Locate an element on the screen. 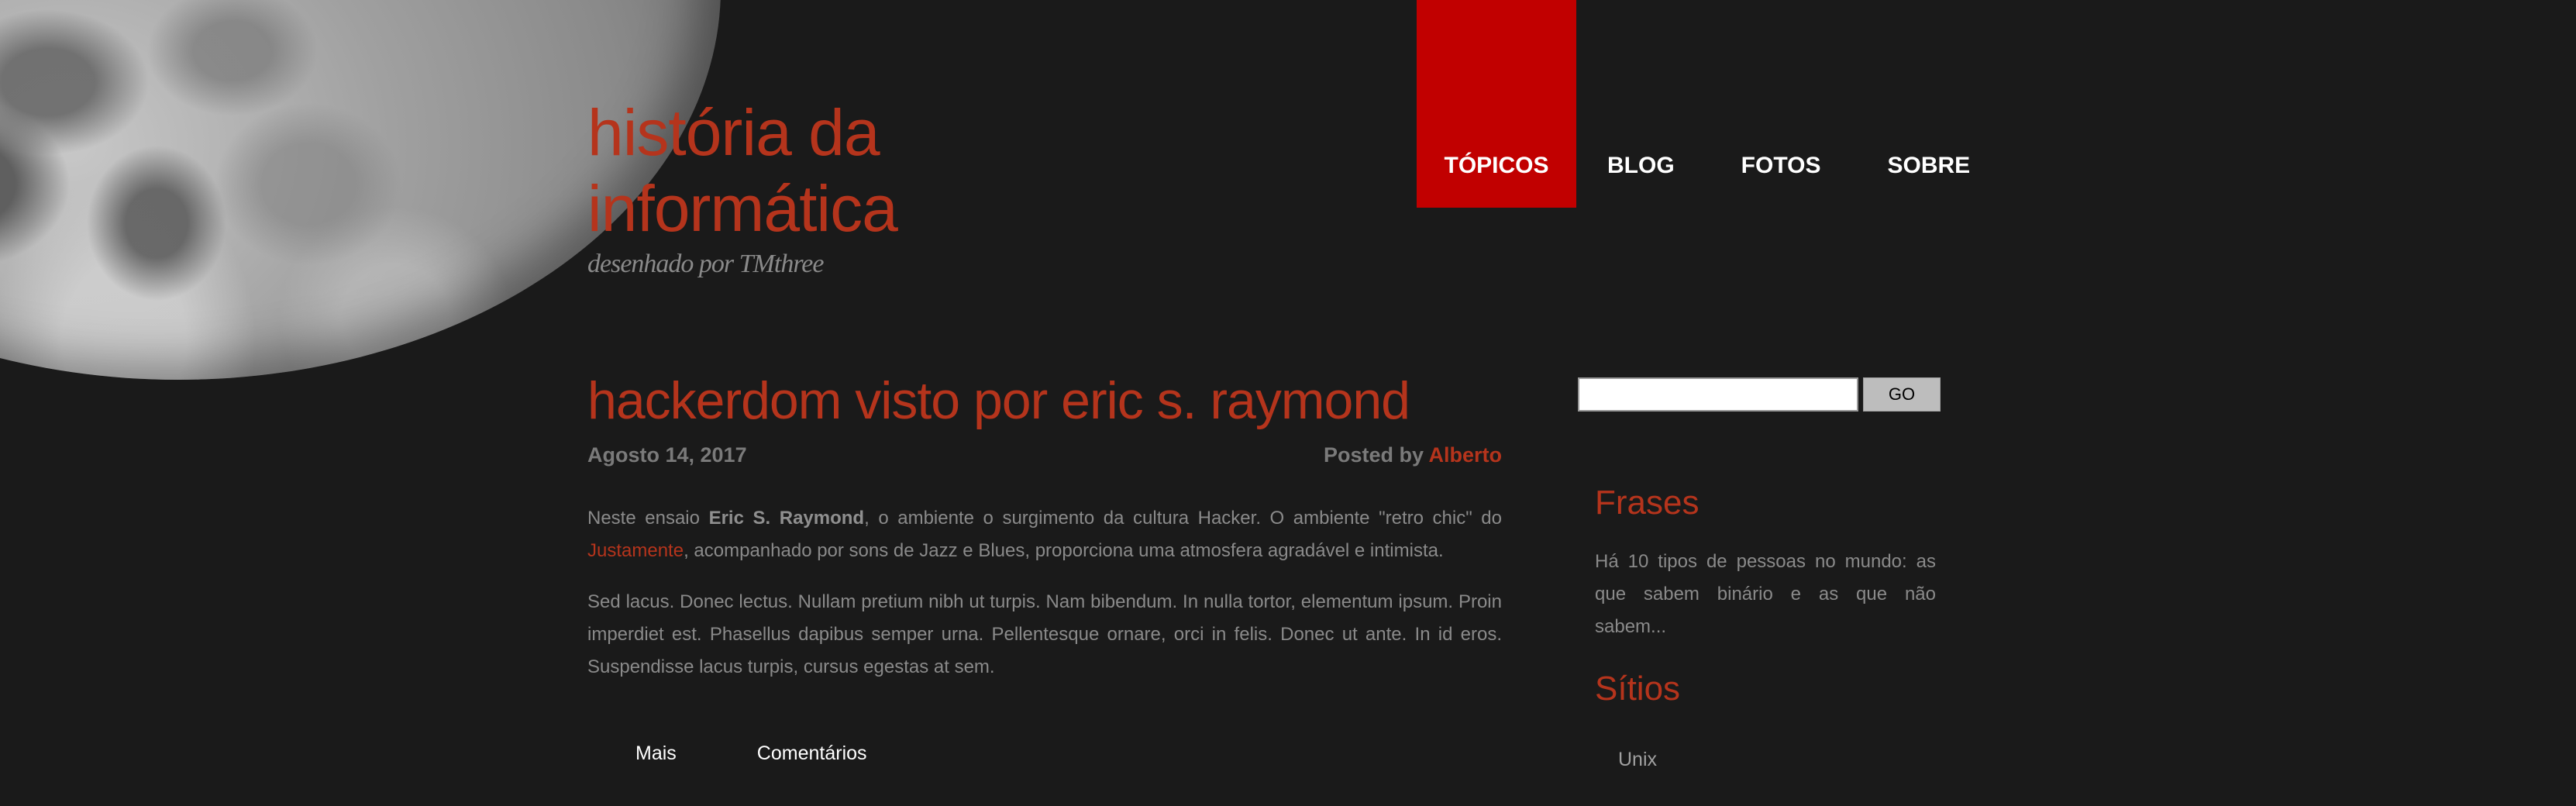  post-actions: Mais Comentários is located at coordinates (791, 753).